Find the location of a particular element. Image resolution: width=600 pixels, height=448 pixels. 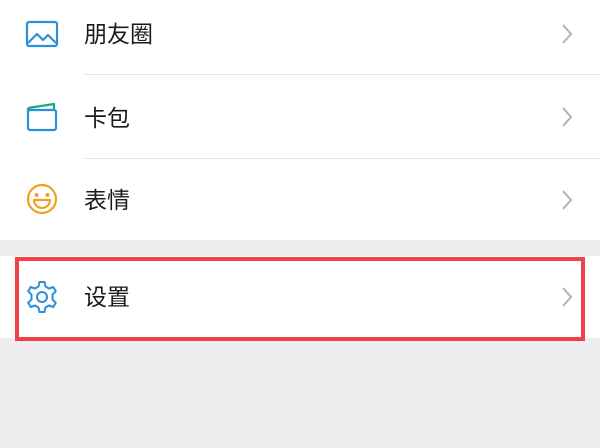

menu-item-label: 设置 is located at coordinates (107, 298).